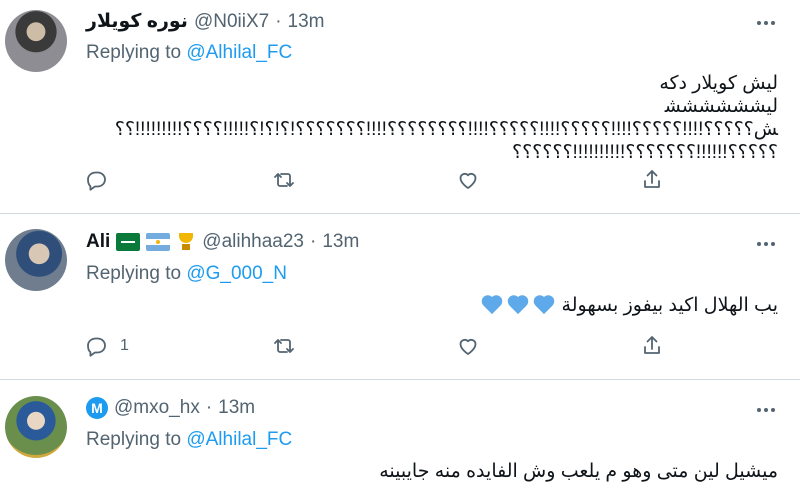 This screenshot has width=800, height=497. Describe the element at coordinates (157, 408) in the screenshot. I see `user-handle: @mxo_hx` at that location.